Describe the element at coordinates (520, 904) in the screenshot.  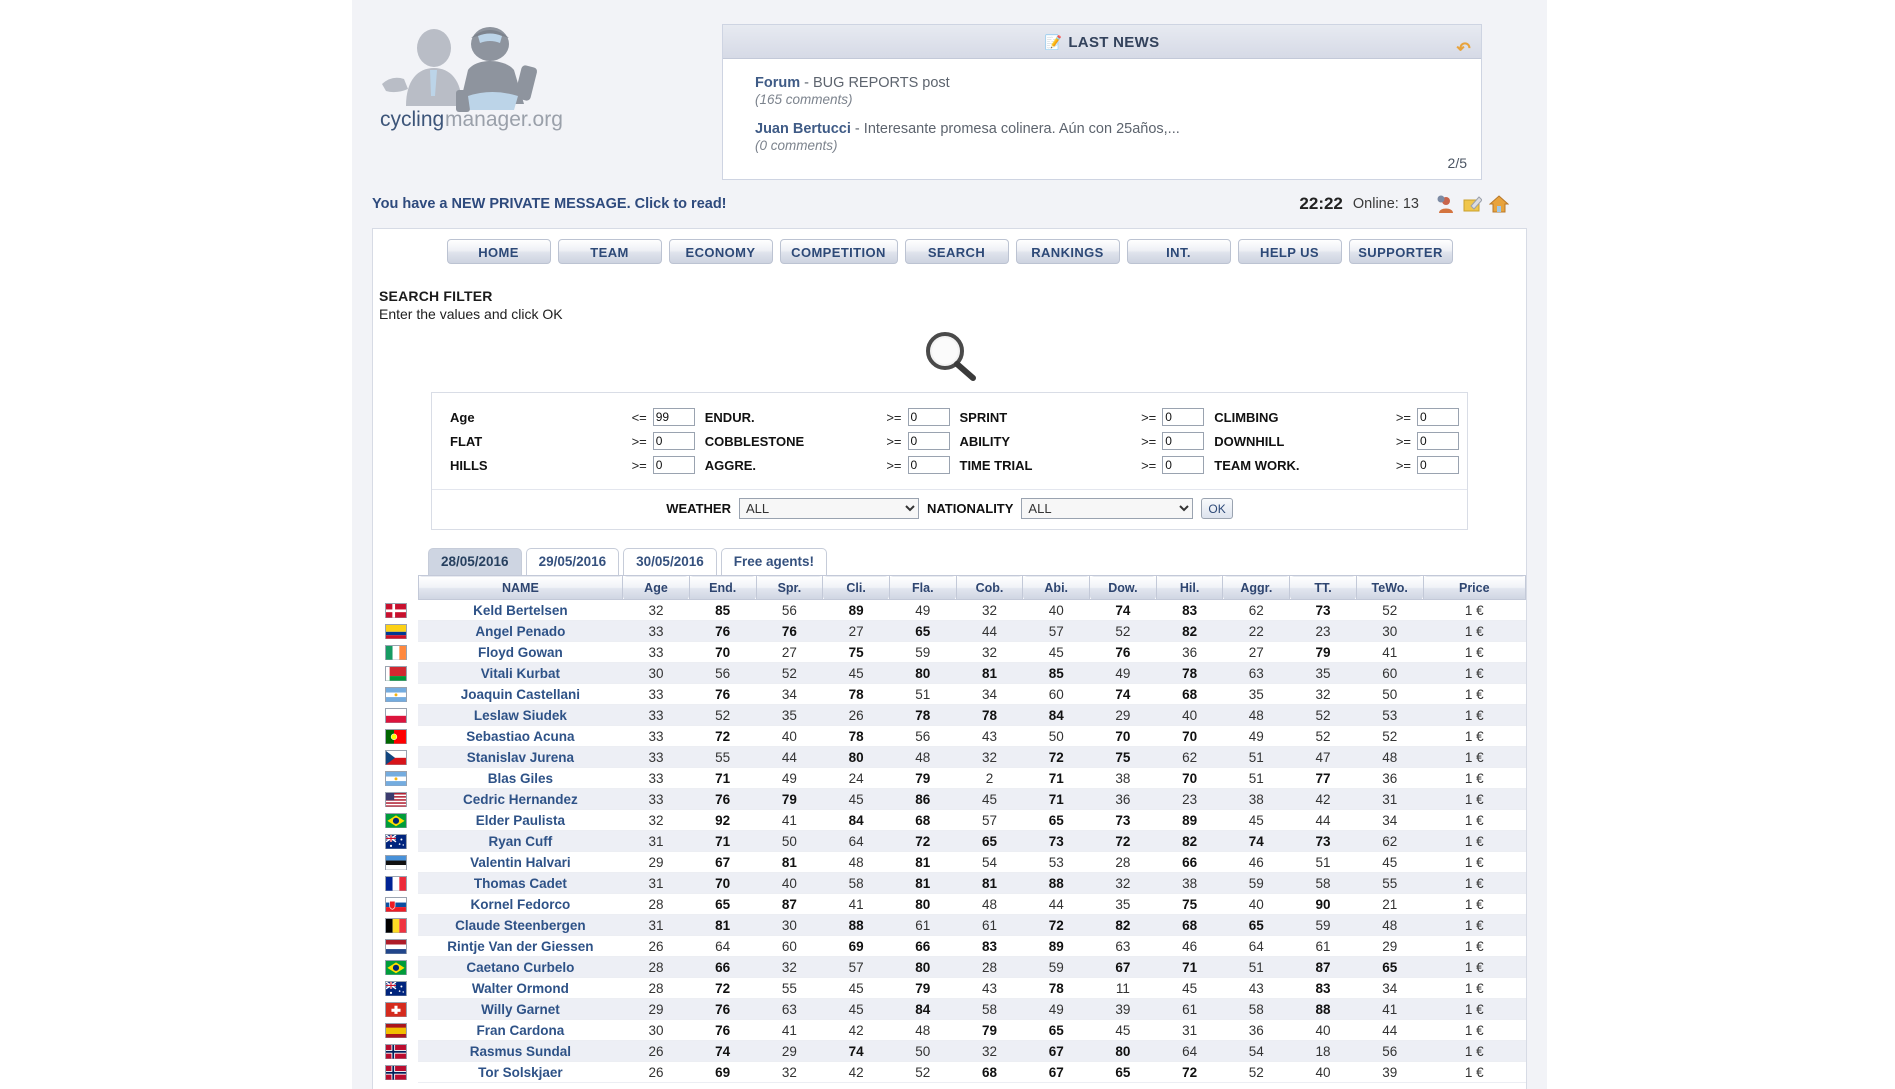
I see `rider-name: Kornel Fedorco` at that location.